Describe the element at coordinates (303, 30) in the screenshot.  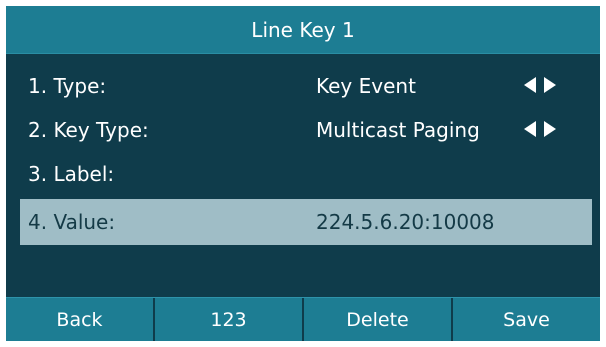
I see `screen-title: Line Key 1` at that location.